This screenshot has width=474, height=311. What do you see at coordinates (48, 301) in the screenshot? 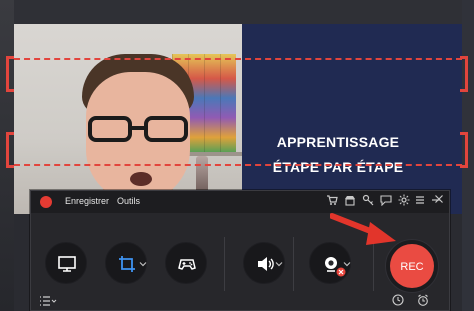
I see `list-menu-icon` at bounding box center [48, 301].